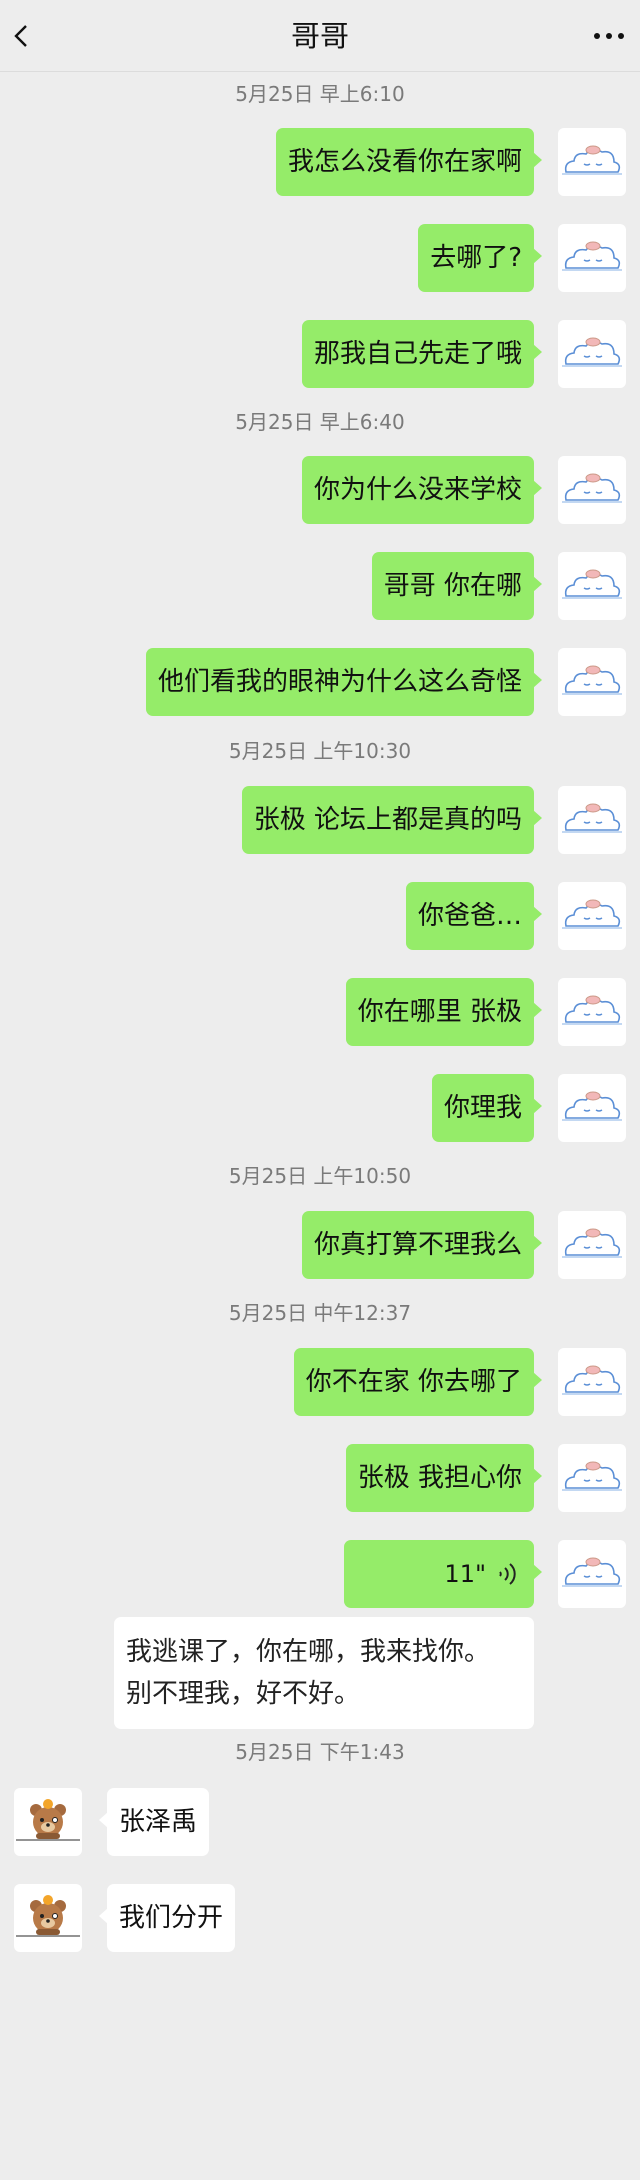  What do you see at coordinates (320, 751) in the screenshot?
I see `timestamp: 5月25日 上午10:30` at bounding box center [320, 751].